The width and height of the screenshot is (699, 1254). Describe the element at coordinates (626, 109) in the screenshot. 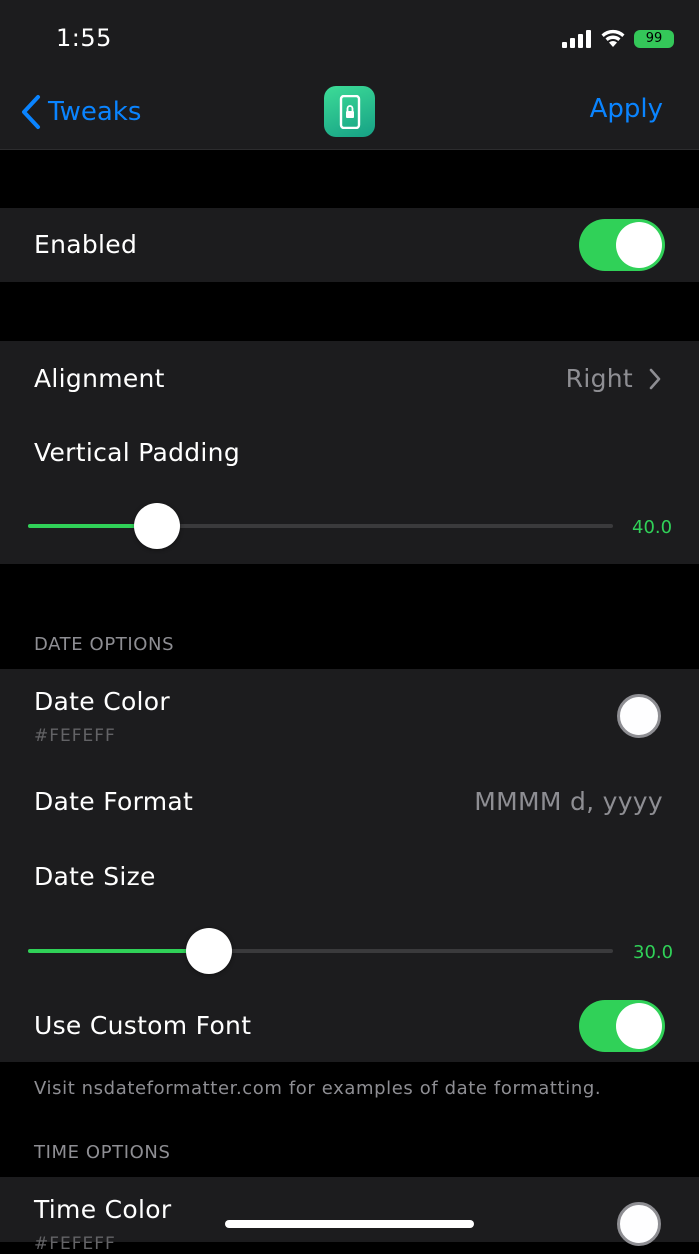

I see `apply-button: Apply` at that location.